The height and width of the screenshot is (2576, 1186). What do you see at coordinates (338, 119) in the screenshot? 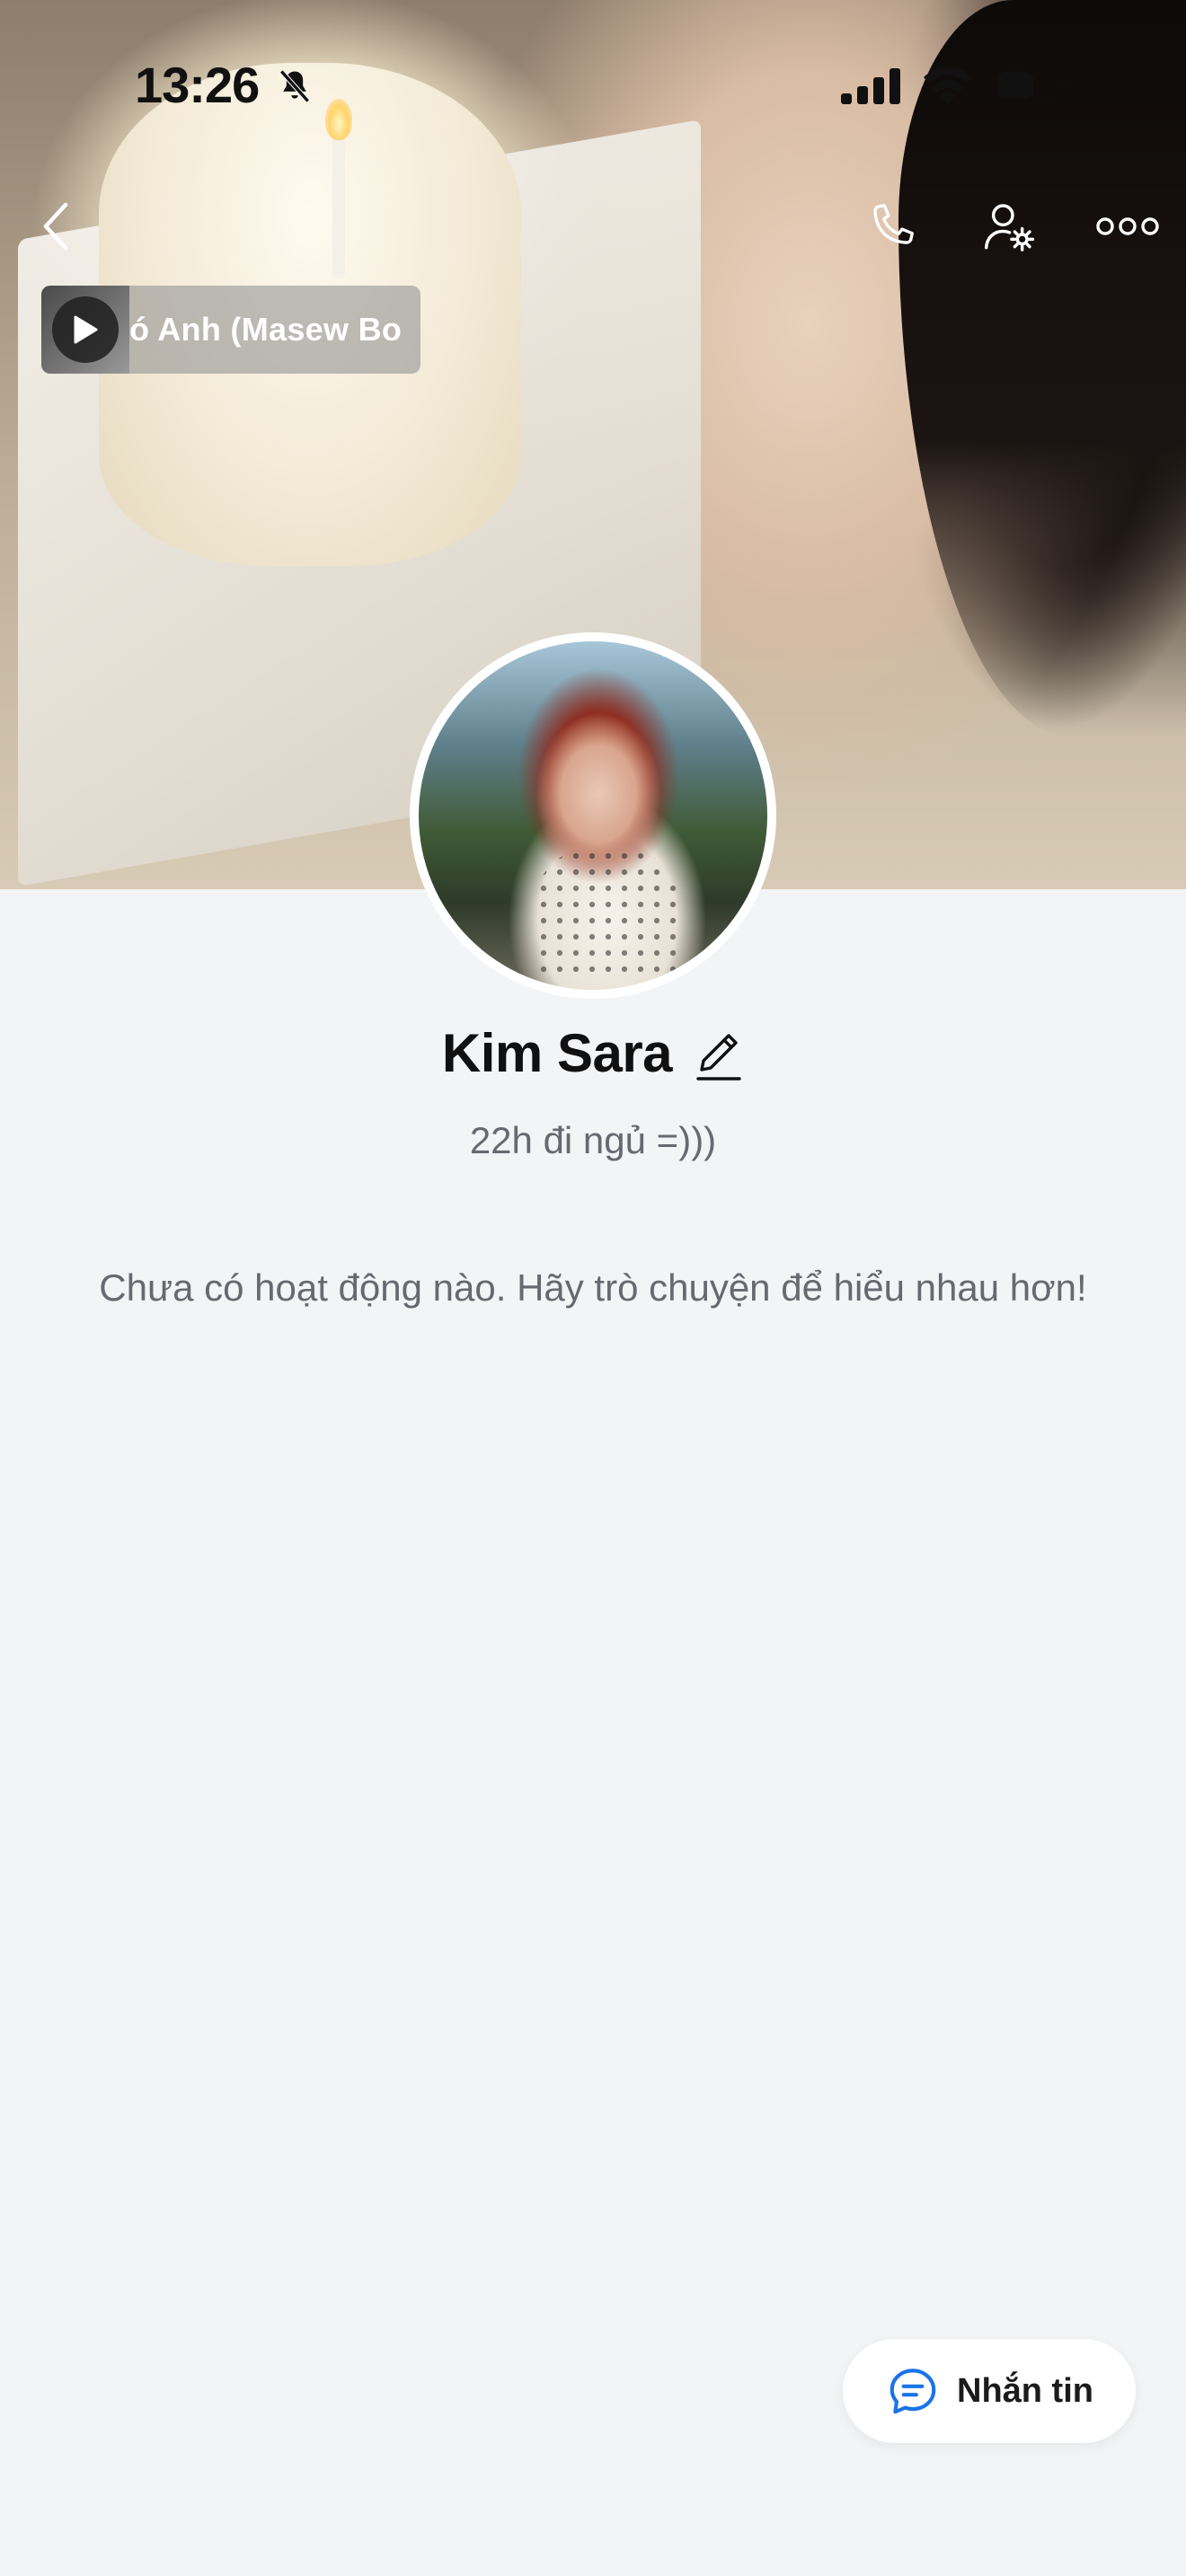
I see `cover-candle-flame` at bounding box center [338, 119].